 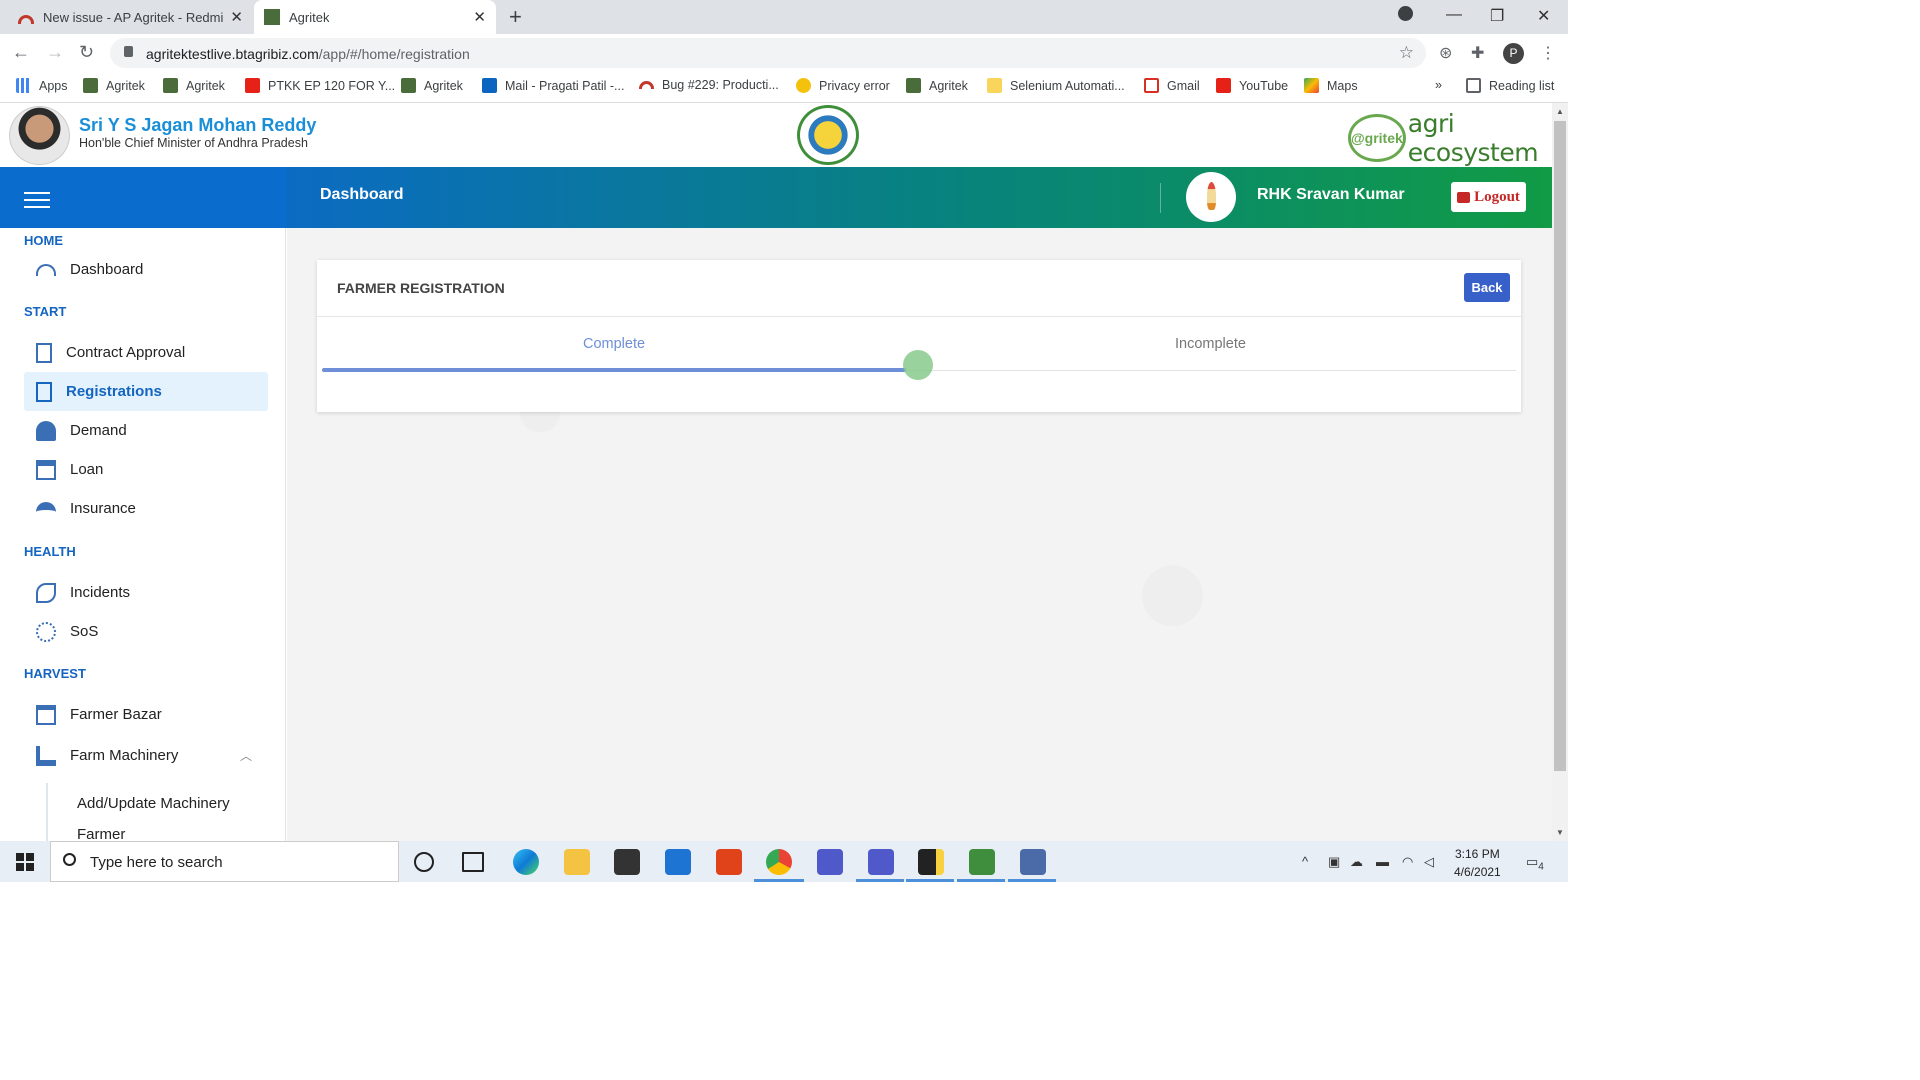 I want to click on maximize-button: ❐, so click(x=1497, y=16).